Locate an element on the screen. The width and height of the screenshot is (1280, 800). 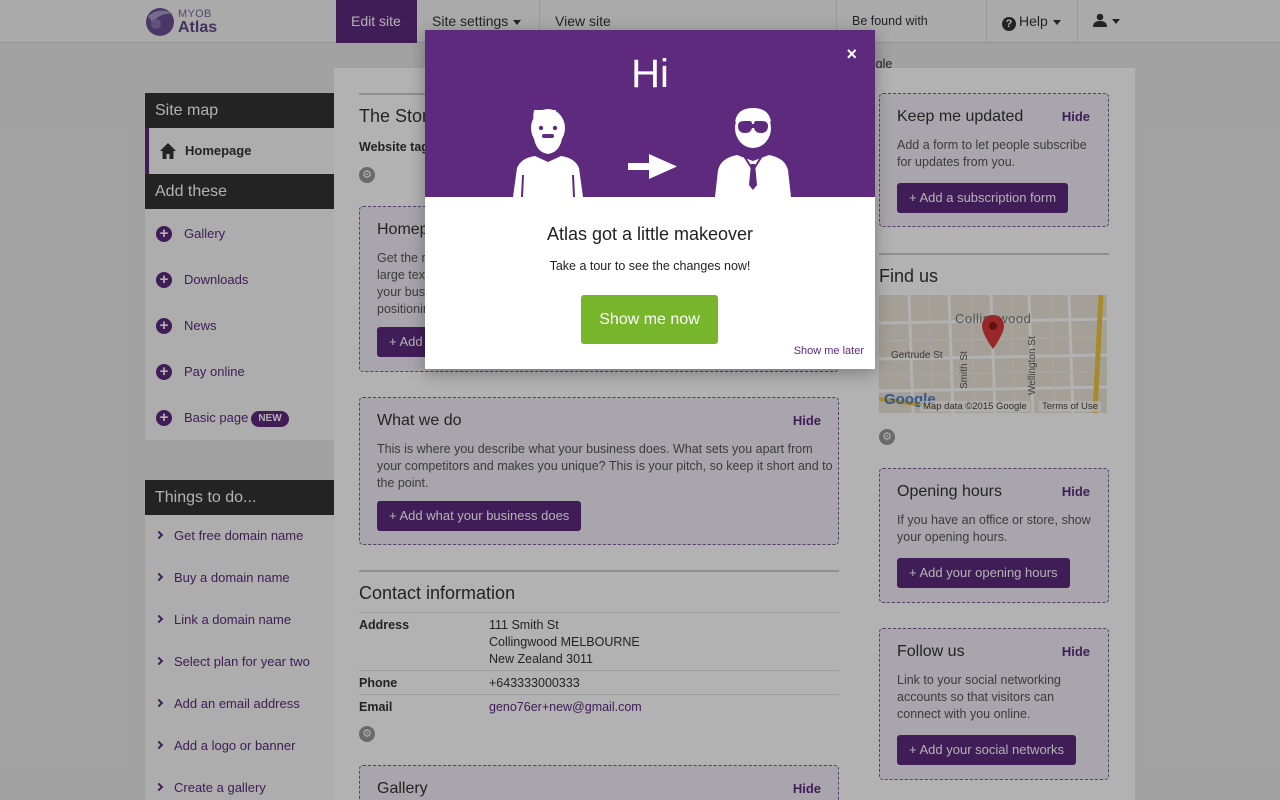
show-me-later-link: Show me later is located at coordinates (829, 351).